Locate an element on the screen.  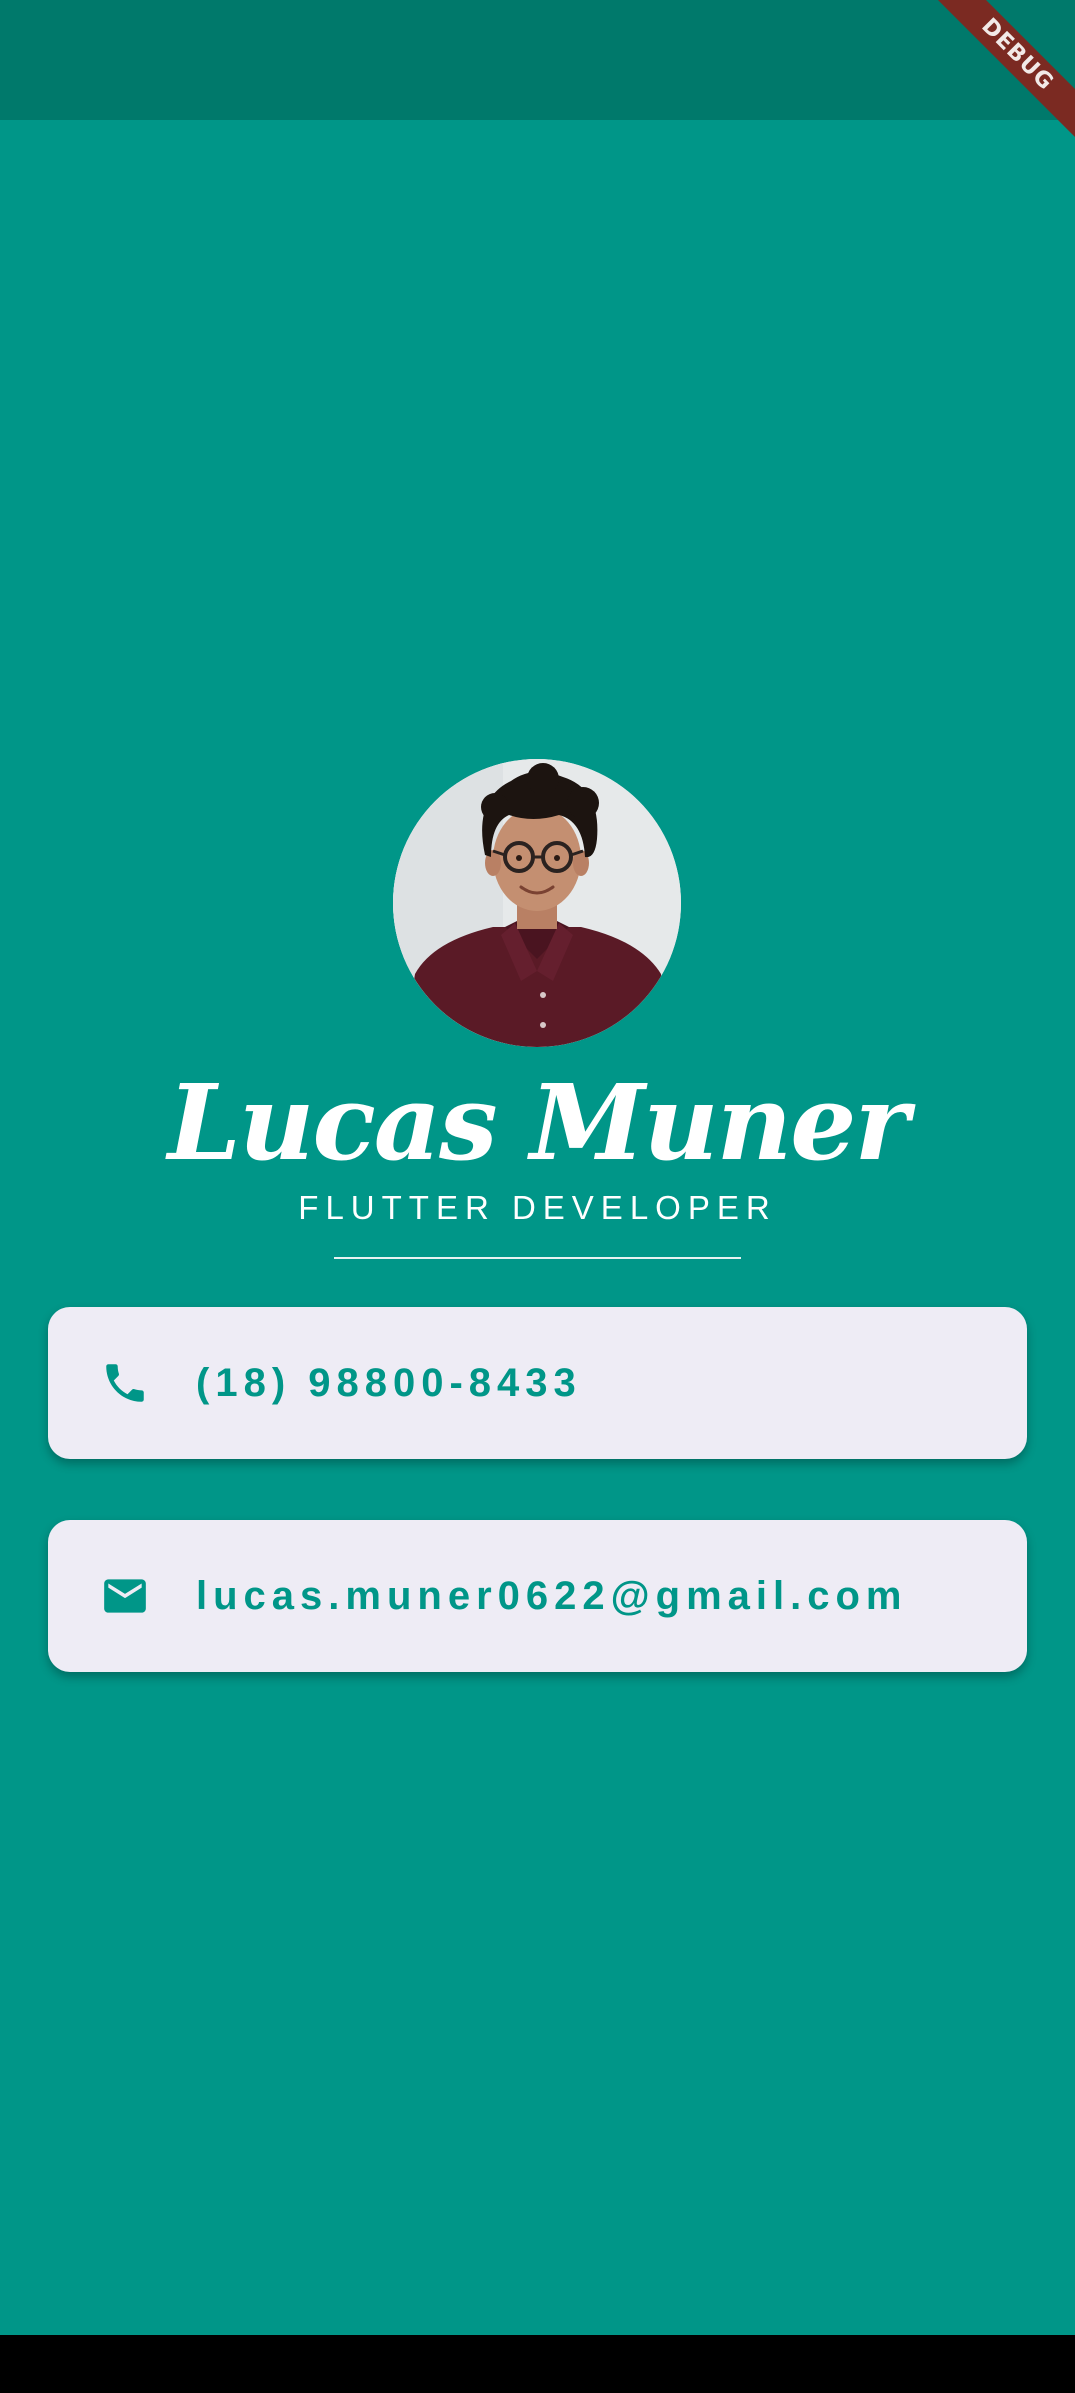
debug-banner-label: DEBUG is located at coordinates (1000, 75).